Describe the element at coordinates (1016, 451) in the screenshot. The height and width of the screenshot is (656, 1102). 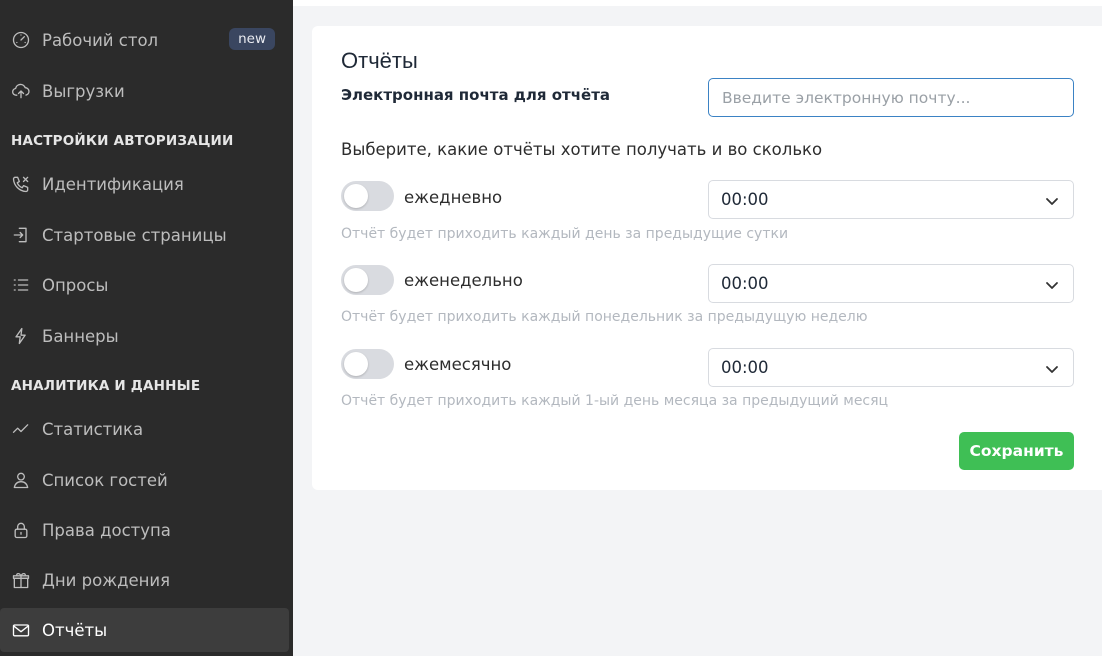
I see `save-button: Сохранить` at that location.